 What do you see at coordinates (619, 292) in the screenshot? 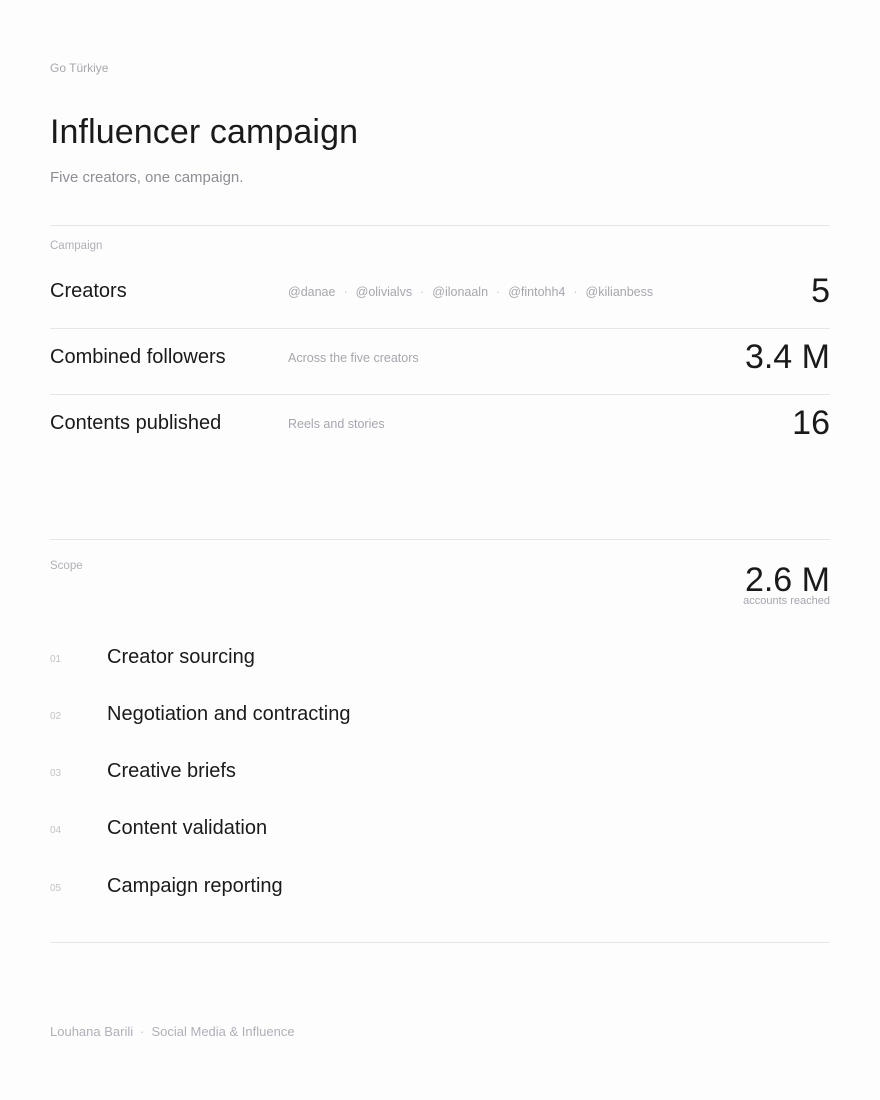
I see `creator-handle: @kilianbess` at bounding box center [619, 292].